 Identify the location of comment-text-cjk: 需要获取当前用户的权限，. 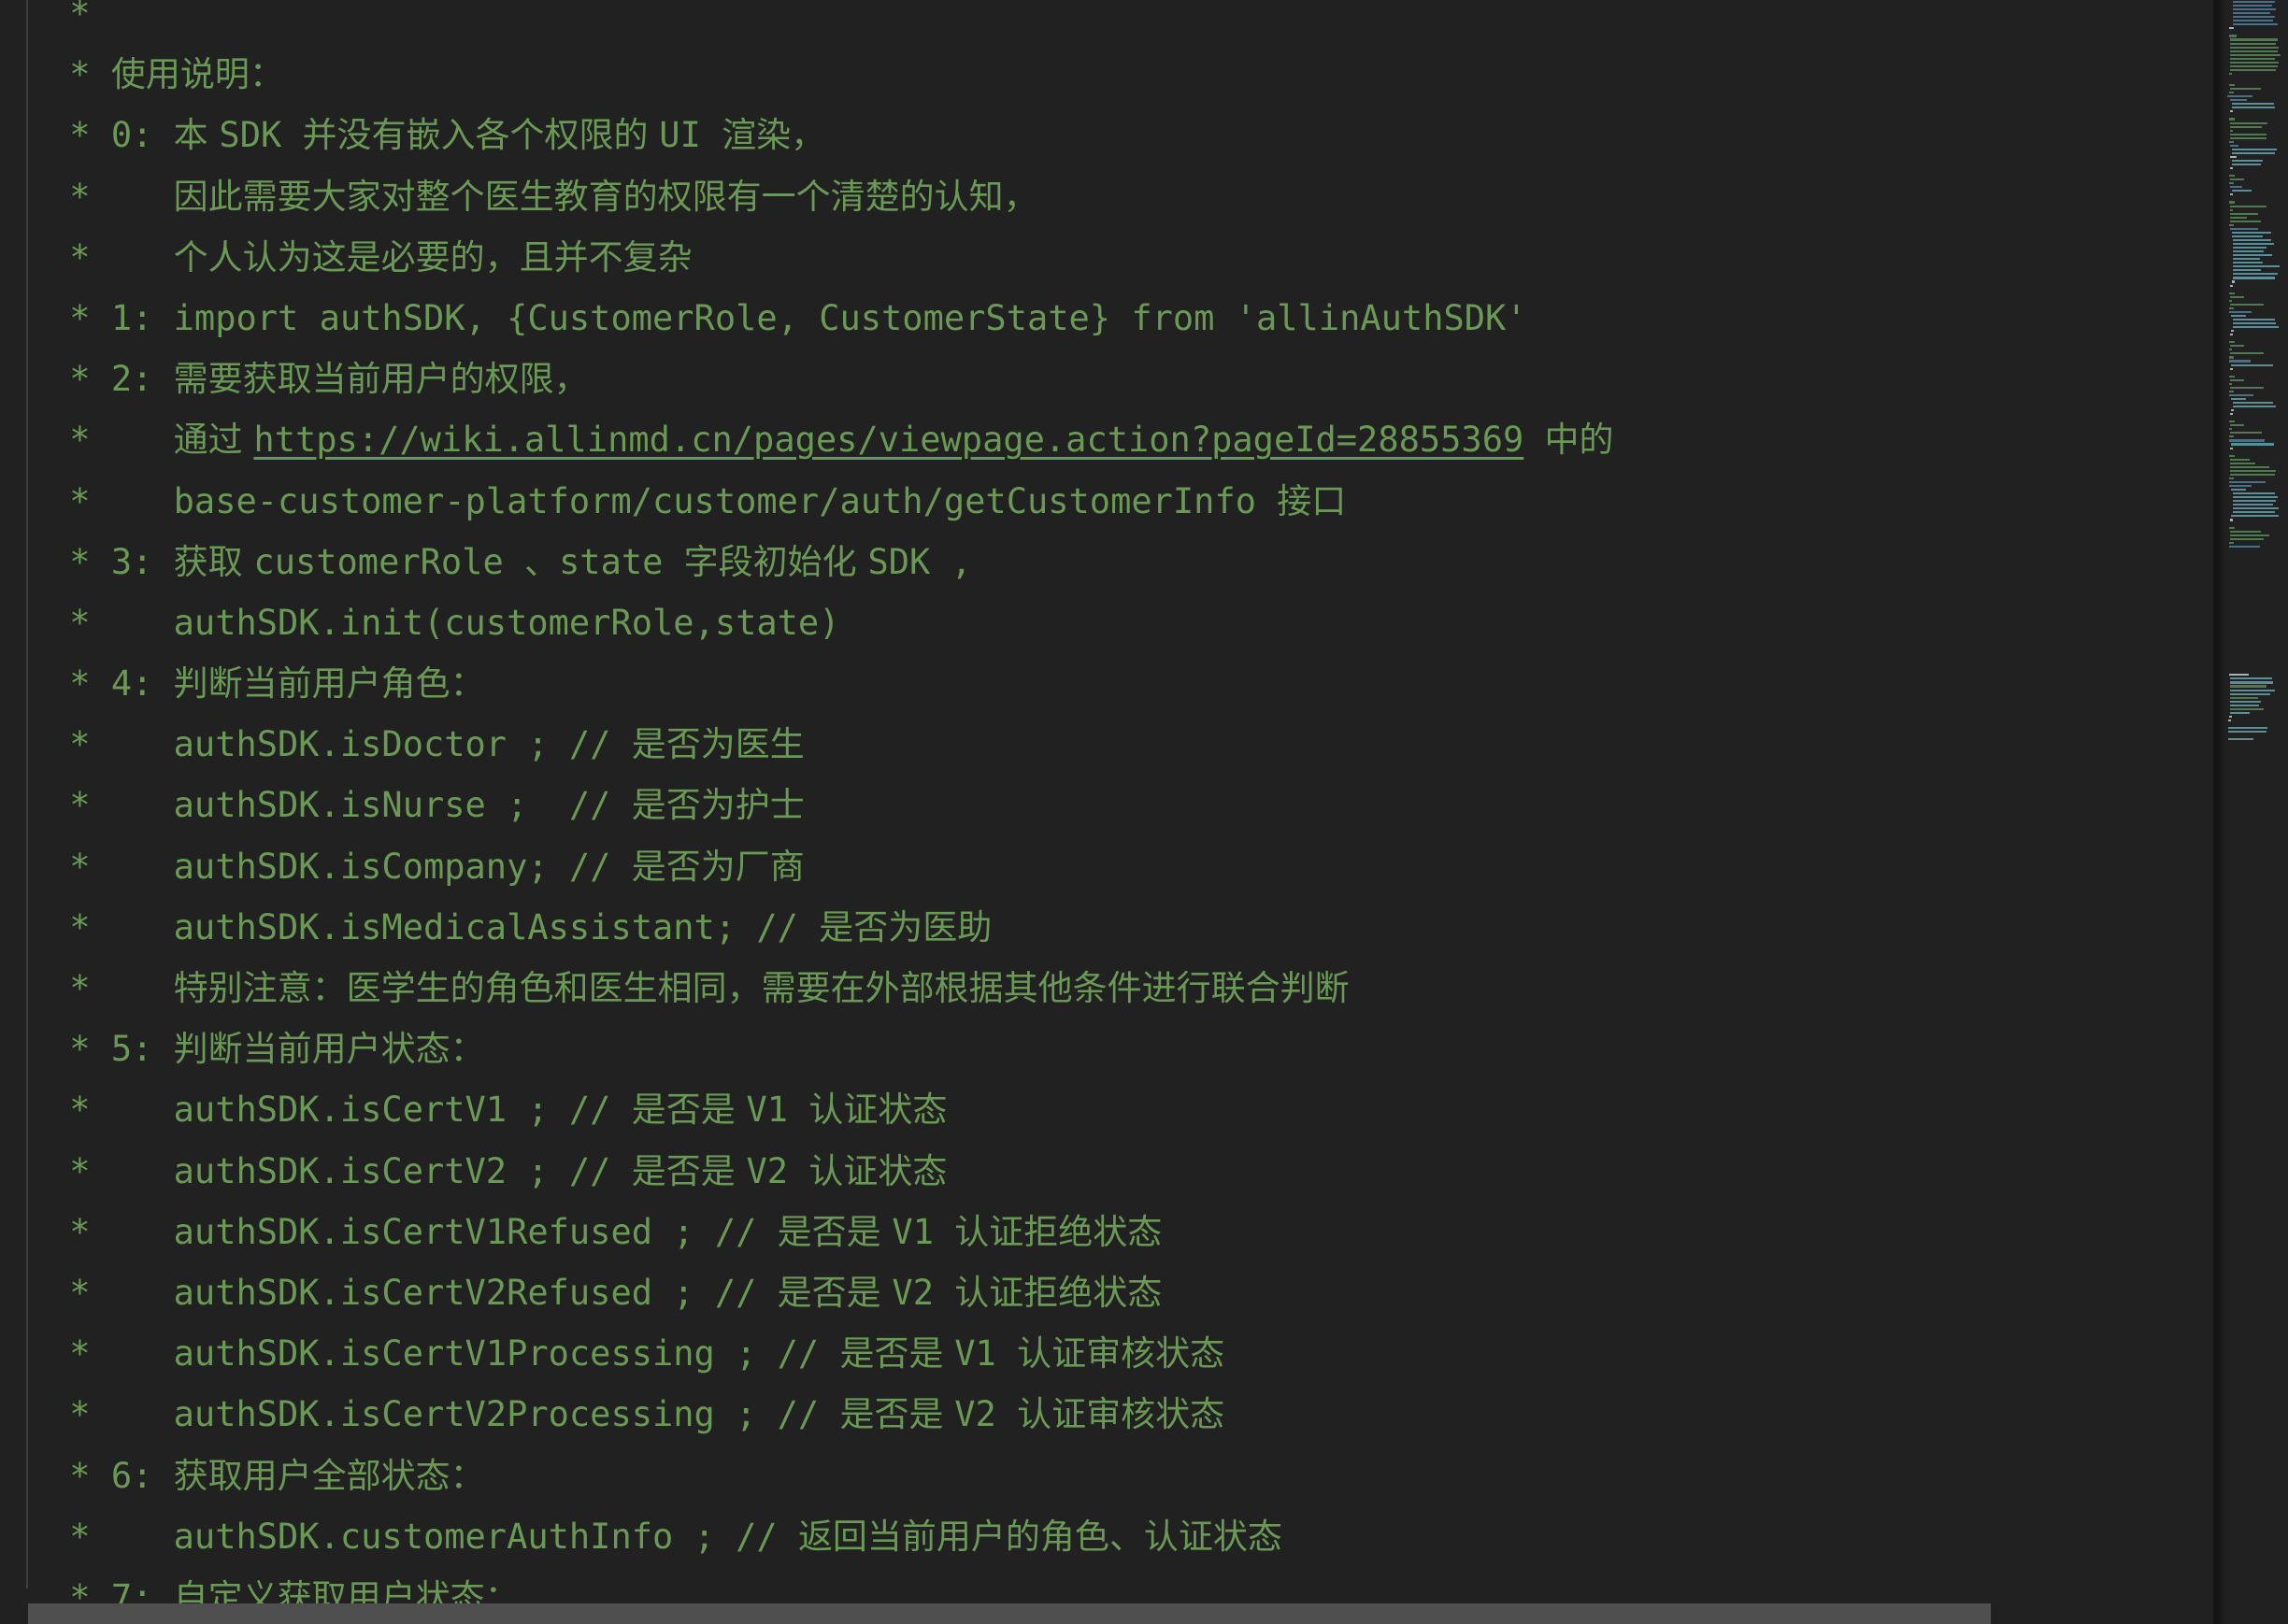
(381, 379).